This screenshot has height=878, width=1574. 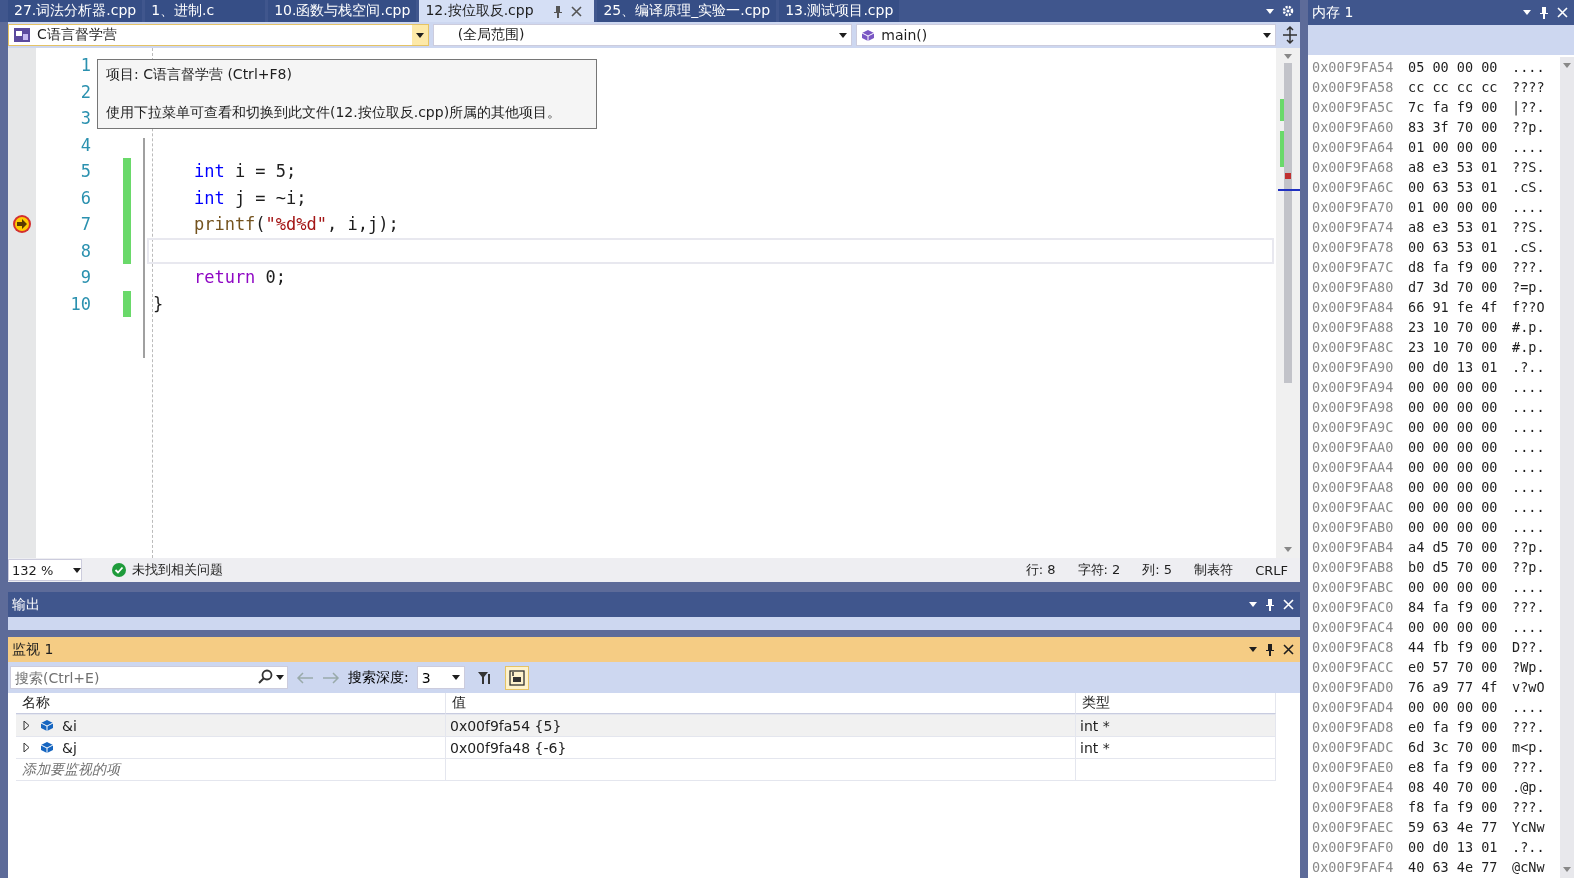 What do you see at coordinates (1353, 767) in the screenshot?
I see `memory-address: 0x00F9FAE0` at bounding box center [1353, 767].